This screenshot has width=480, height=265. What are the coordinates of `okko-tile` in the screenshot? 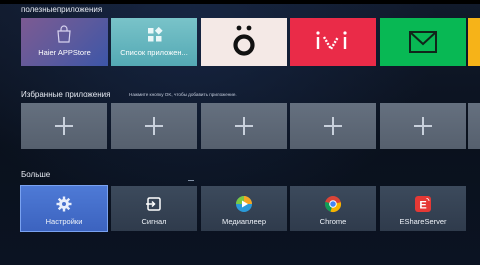 It's located at (244, 42).